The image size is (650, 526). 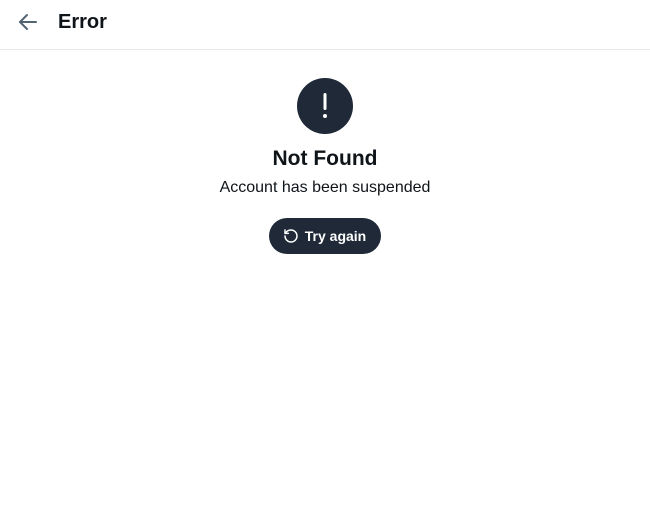 I want to click on try-again-button: Try again, so click(x=325, y=236).